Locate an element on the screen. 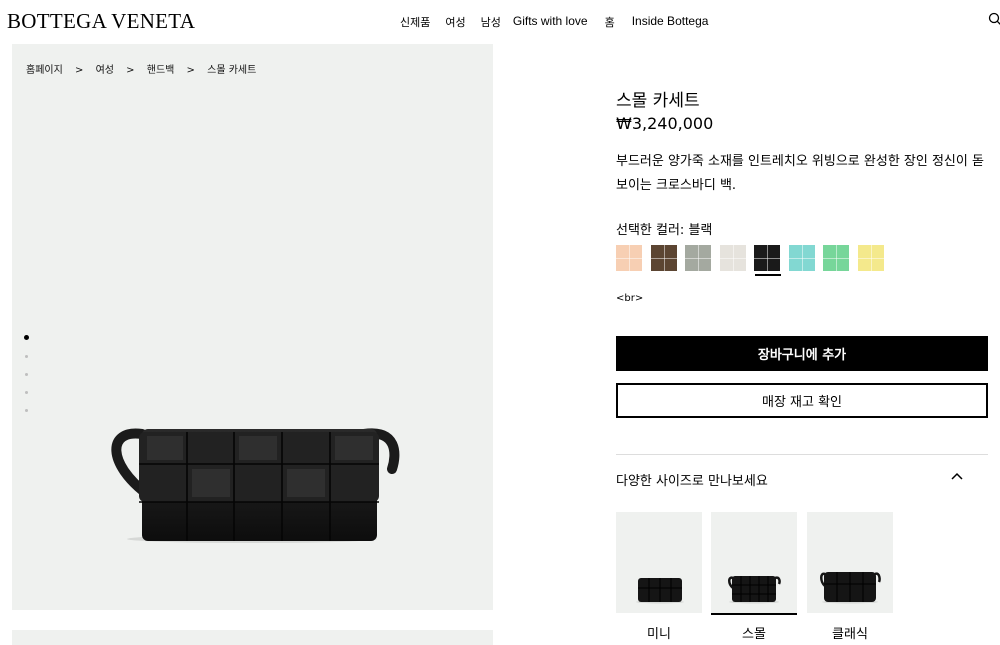 Image resolution: width=1000 pixels, height=645 pixels. chevron-up-icon is located at coordinates (957, 476).